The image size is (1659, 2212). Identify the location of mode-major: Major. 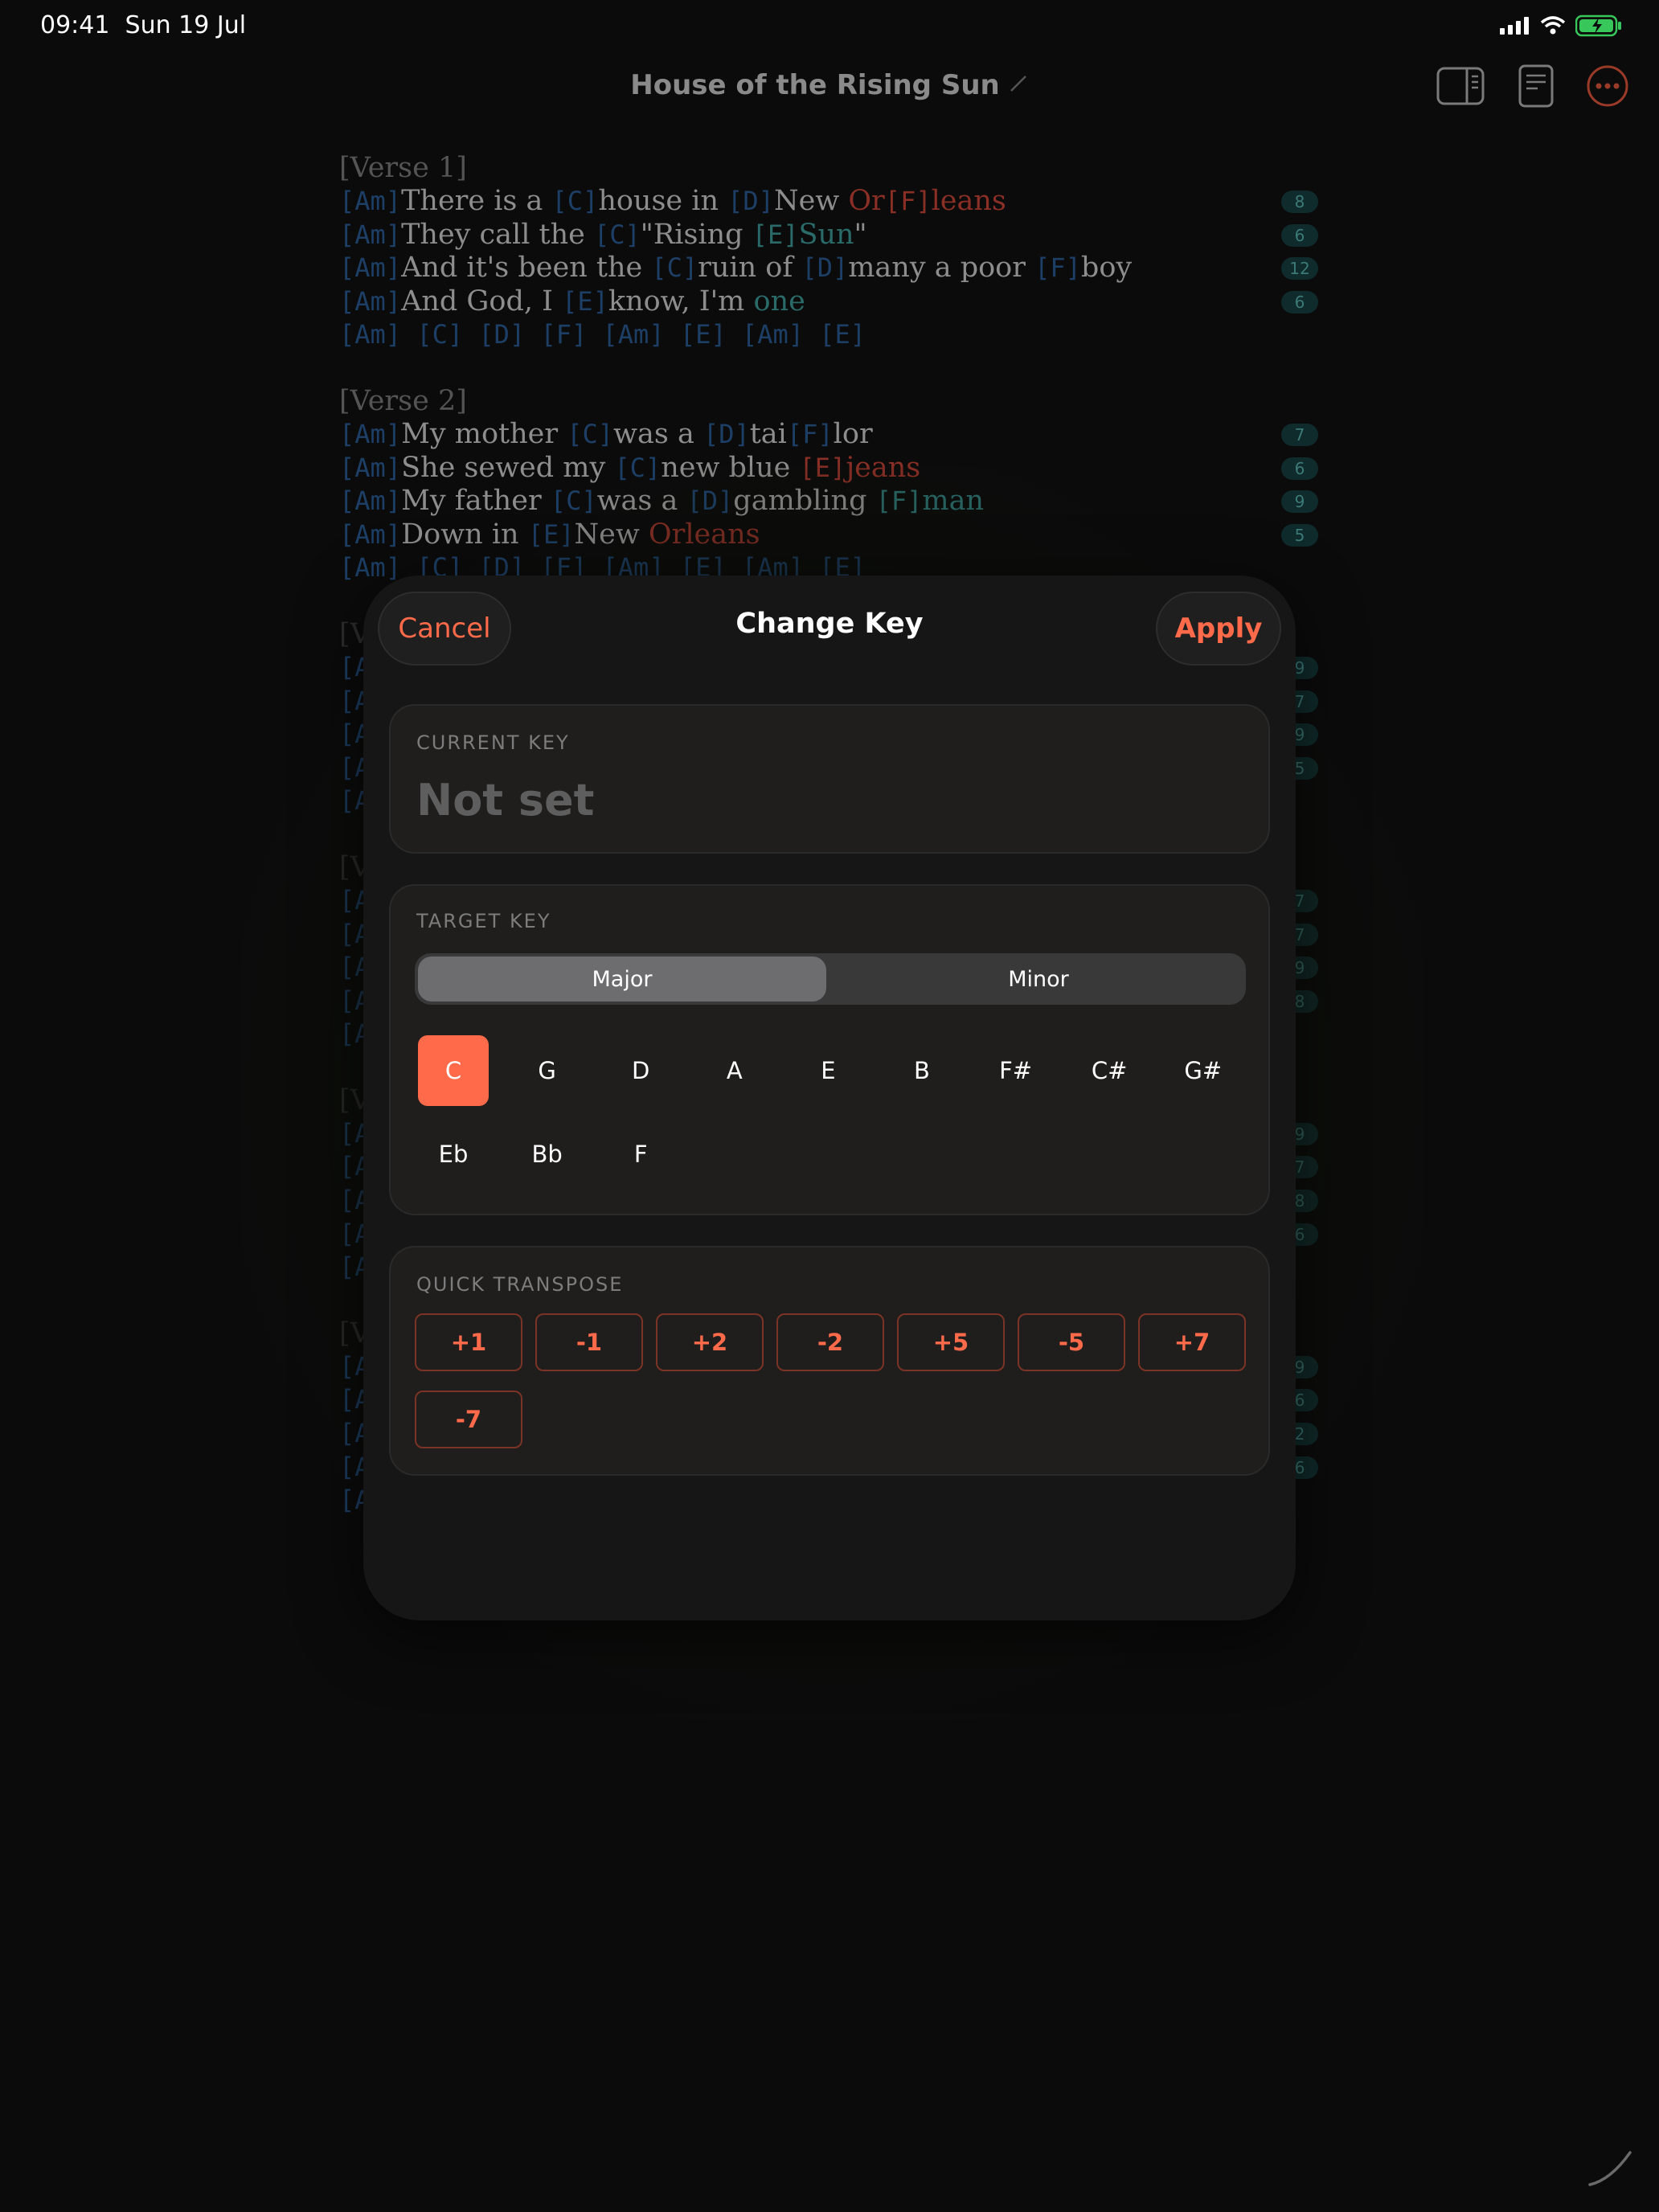
(622, 979).